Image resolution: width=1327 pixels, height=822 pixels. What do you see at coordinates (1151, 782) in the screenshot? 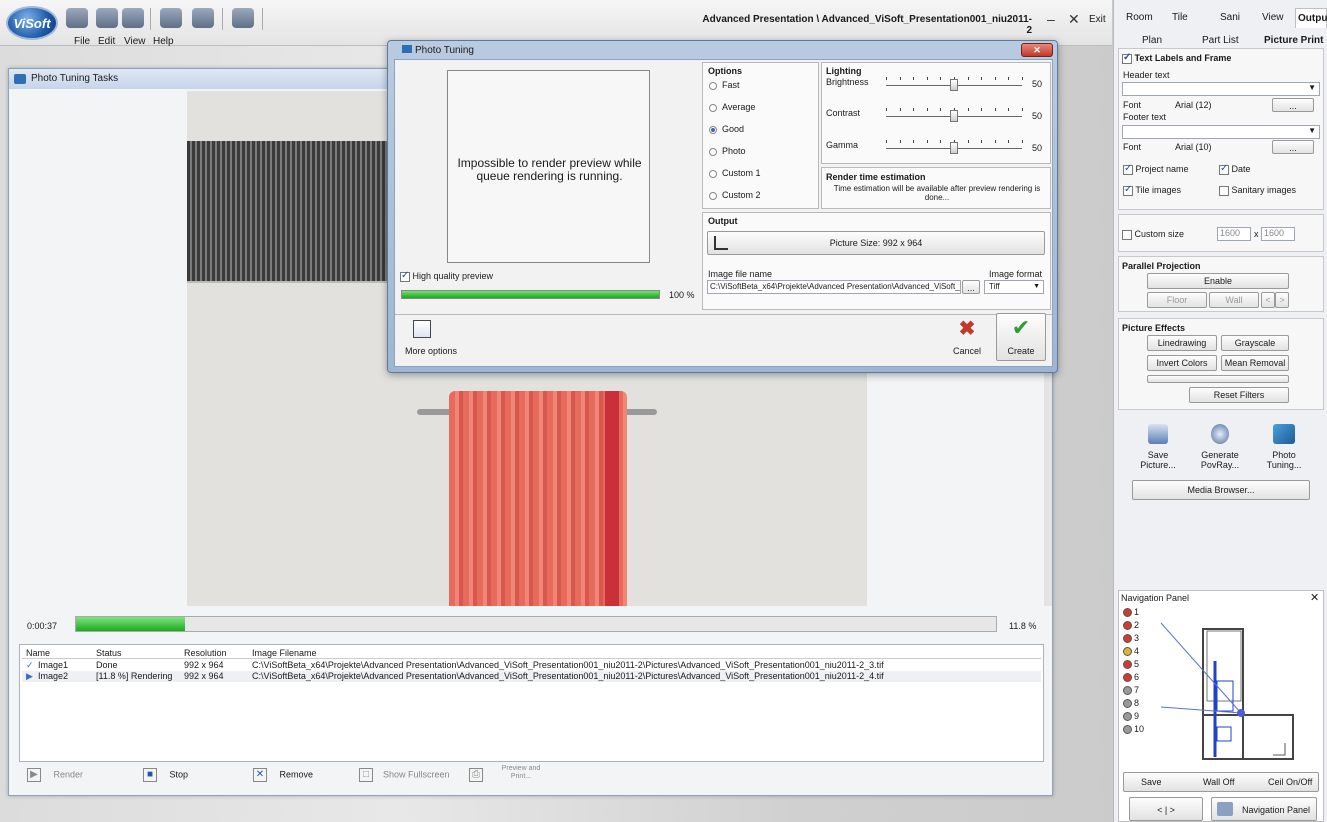
I see `save-view-button: Save` at bounding box center [1151, 782].